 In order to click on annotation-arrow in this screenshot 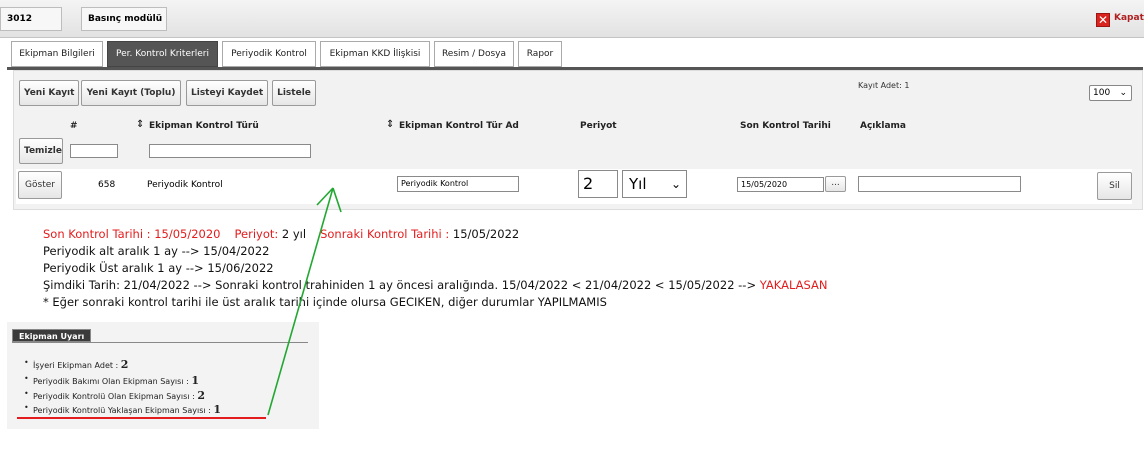, I will do `click(304, 301)`.